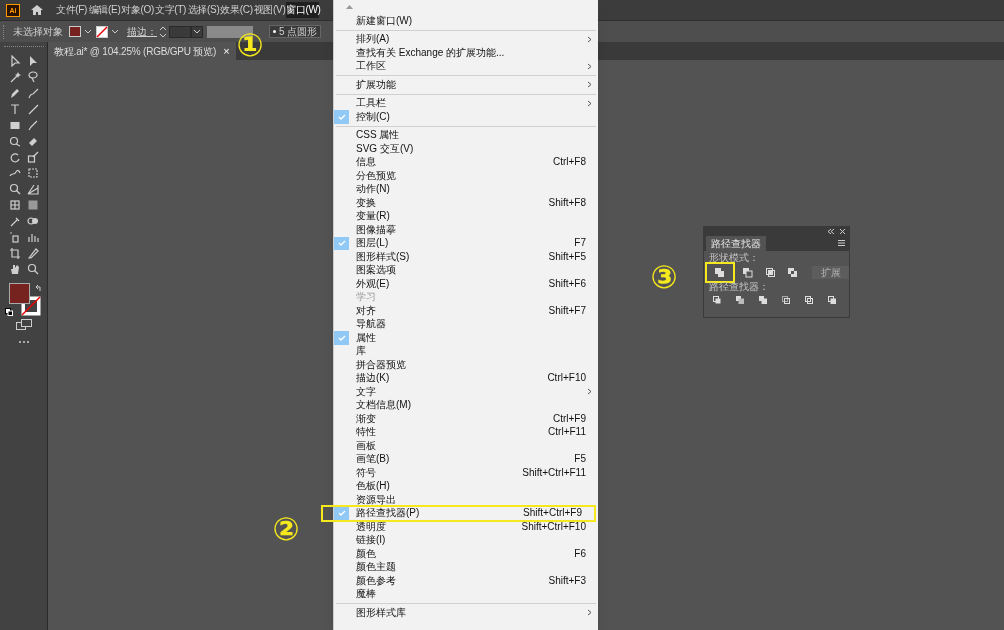  I want to click on menu-item: 文档信息(M), so click(466, 405).